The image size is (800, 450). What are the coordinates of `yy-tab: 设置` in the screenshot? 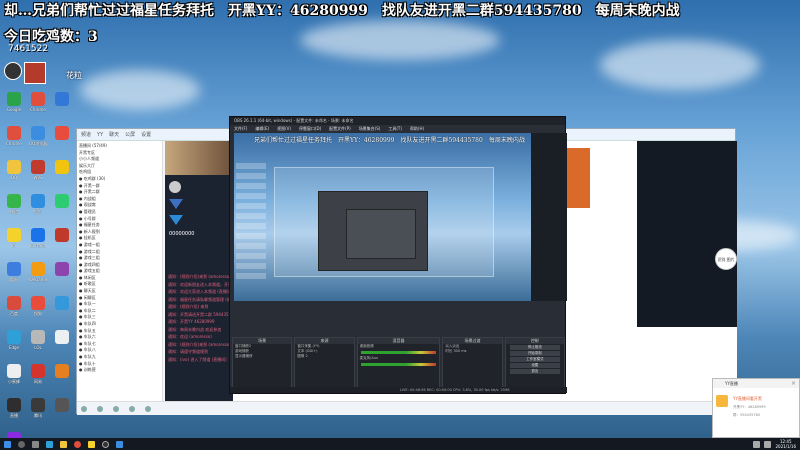 It's located at (146, 134).